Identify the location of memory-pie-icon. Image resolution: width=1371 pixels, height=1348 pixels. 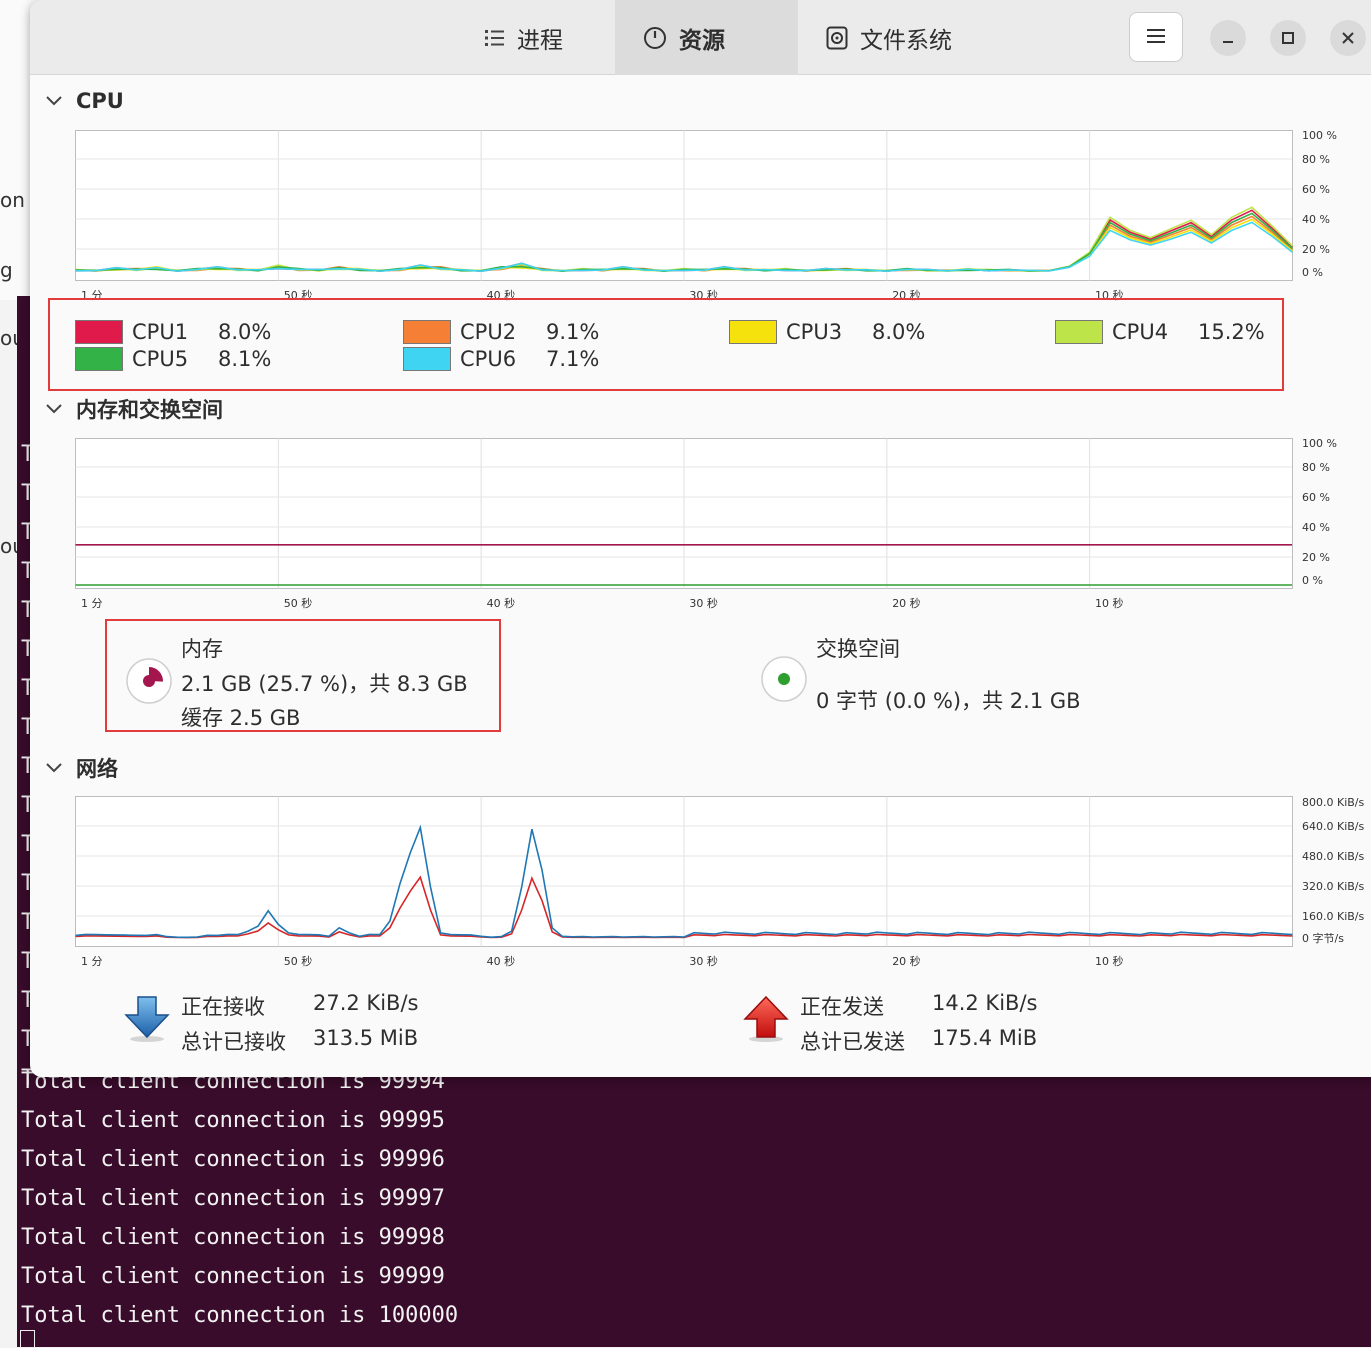
(149, 683).